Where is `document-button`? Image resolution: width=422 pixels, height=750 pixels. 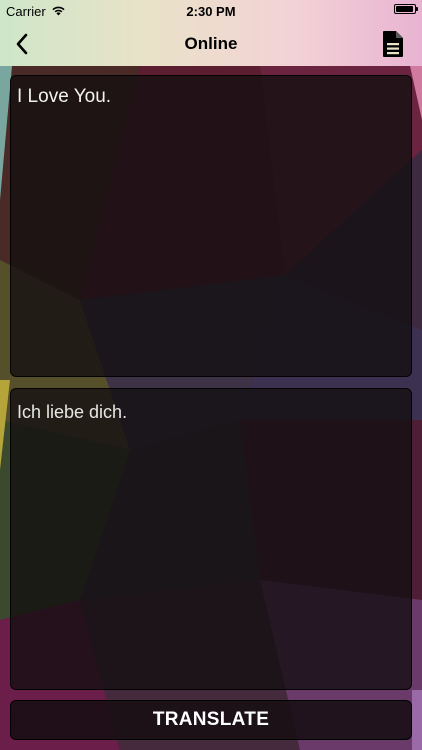 document-button is located at coordinates (393, 44).